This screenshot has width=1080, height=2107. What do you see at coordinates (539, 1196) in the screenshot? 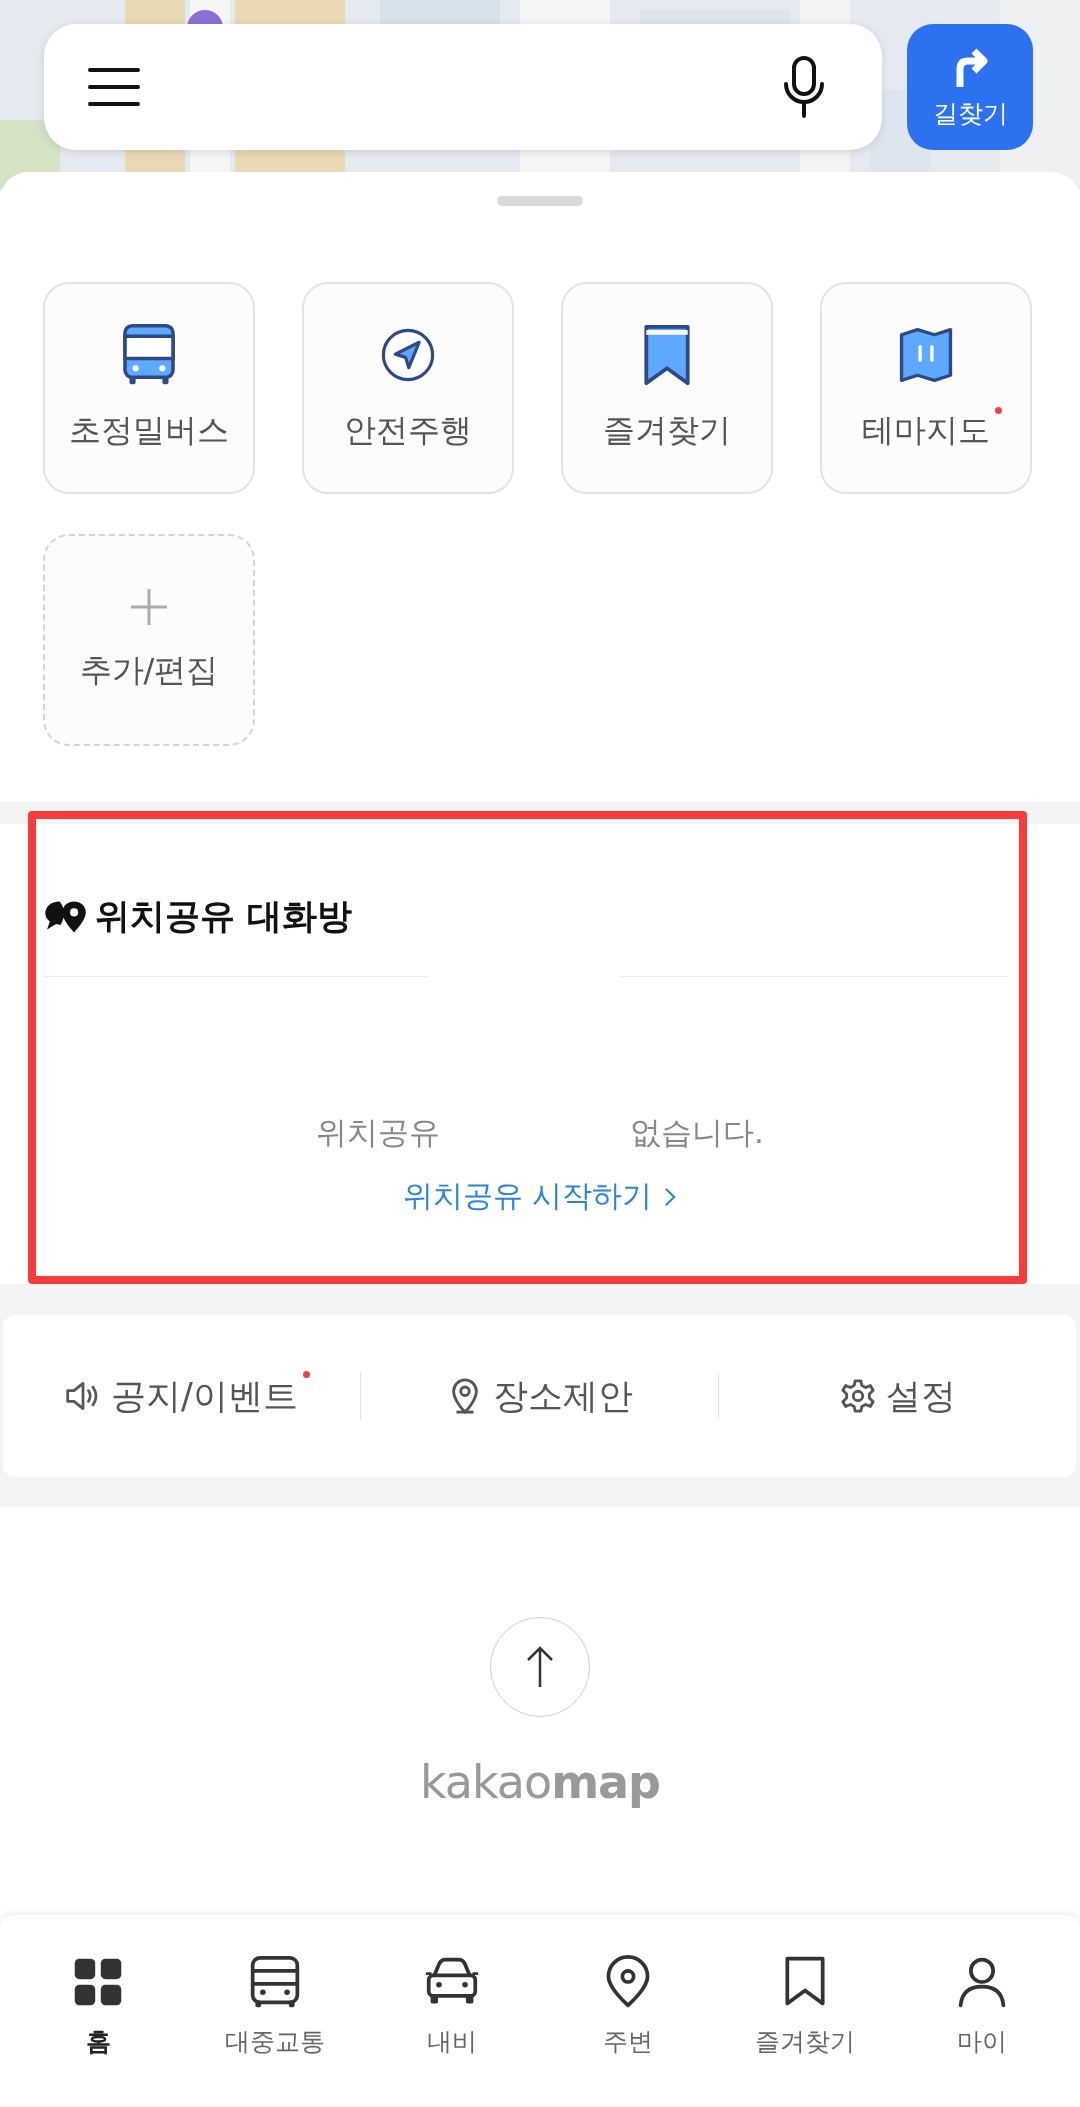
I see `start-sharing-link: 위치공유 시작하기` at bounding box center [539, 1196].